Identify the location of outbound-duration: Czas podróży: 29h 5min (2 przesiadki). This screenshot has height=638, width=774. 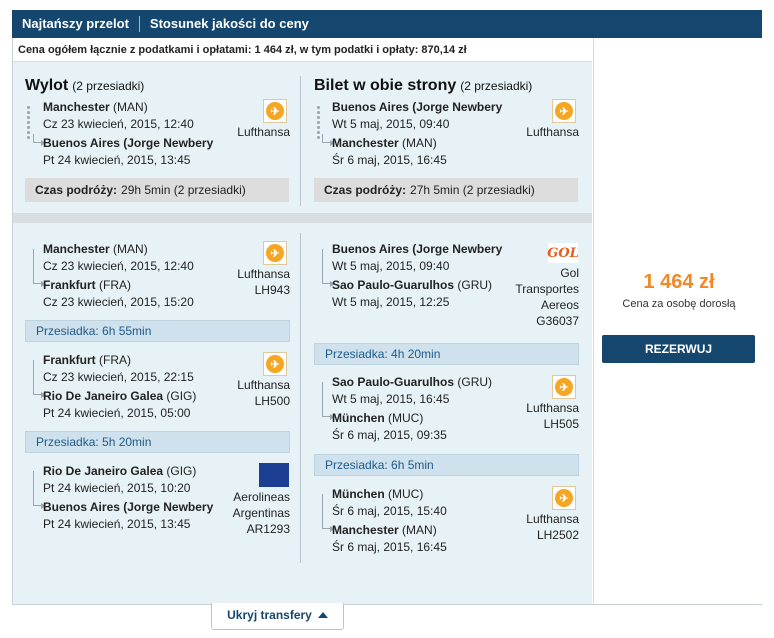
(157, 190).